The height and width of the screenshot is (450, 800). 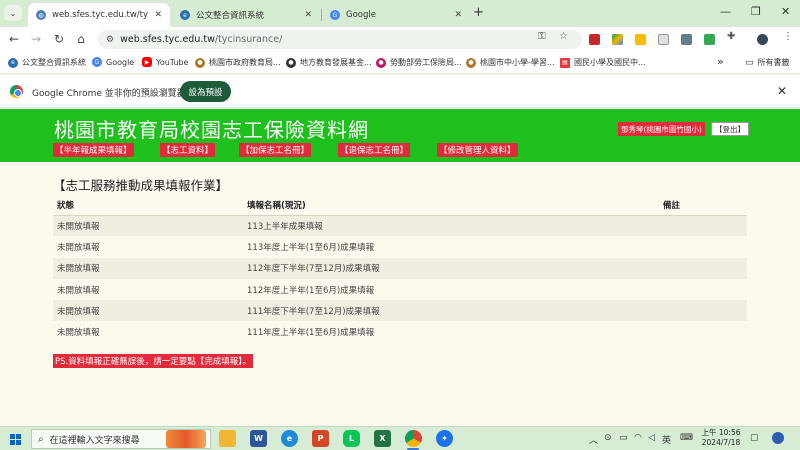 What do you see at coordinates (563, 36) in the screenshot?
I see `star-icon: ☆` at bounding box center [563, 36].